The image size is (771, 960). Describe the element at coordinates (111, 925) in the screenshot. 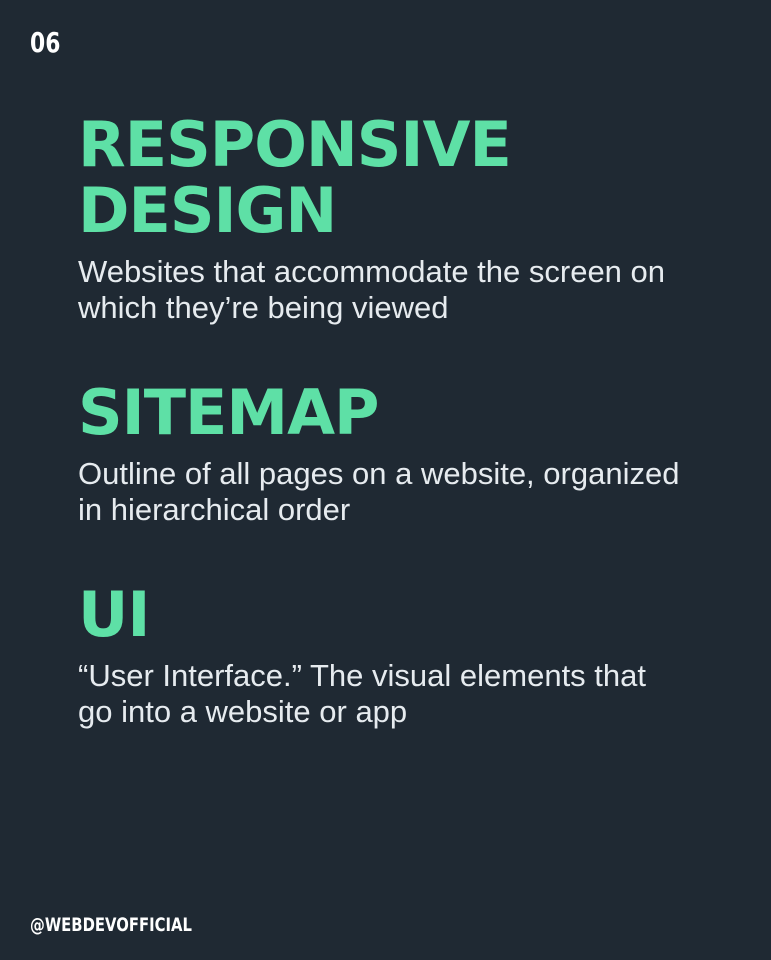

I see `footer-handle: @WEBDEVOFFICIAL` at that location.